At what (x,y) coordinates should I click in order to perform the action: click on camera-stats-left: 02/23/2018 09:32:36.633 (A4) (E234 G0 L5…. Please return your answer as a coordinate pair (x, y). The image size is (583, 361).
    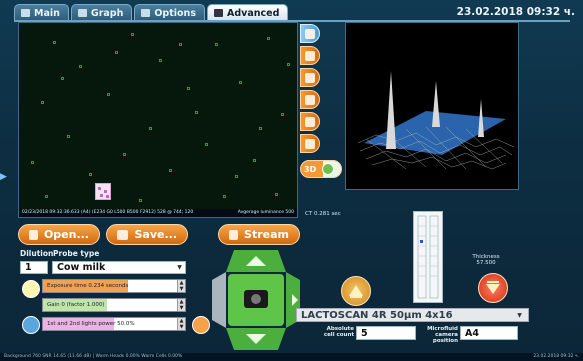
    Looking at the image, I should click on (108, 212).